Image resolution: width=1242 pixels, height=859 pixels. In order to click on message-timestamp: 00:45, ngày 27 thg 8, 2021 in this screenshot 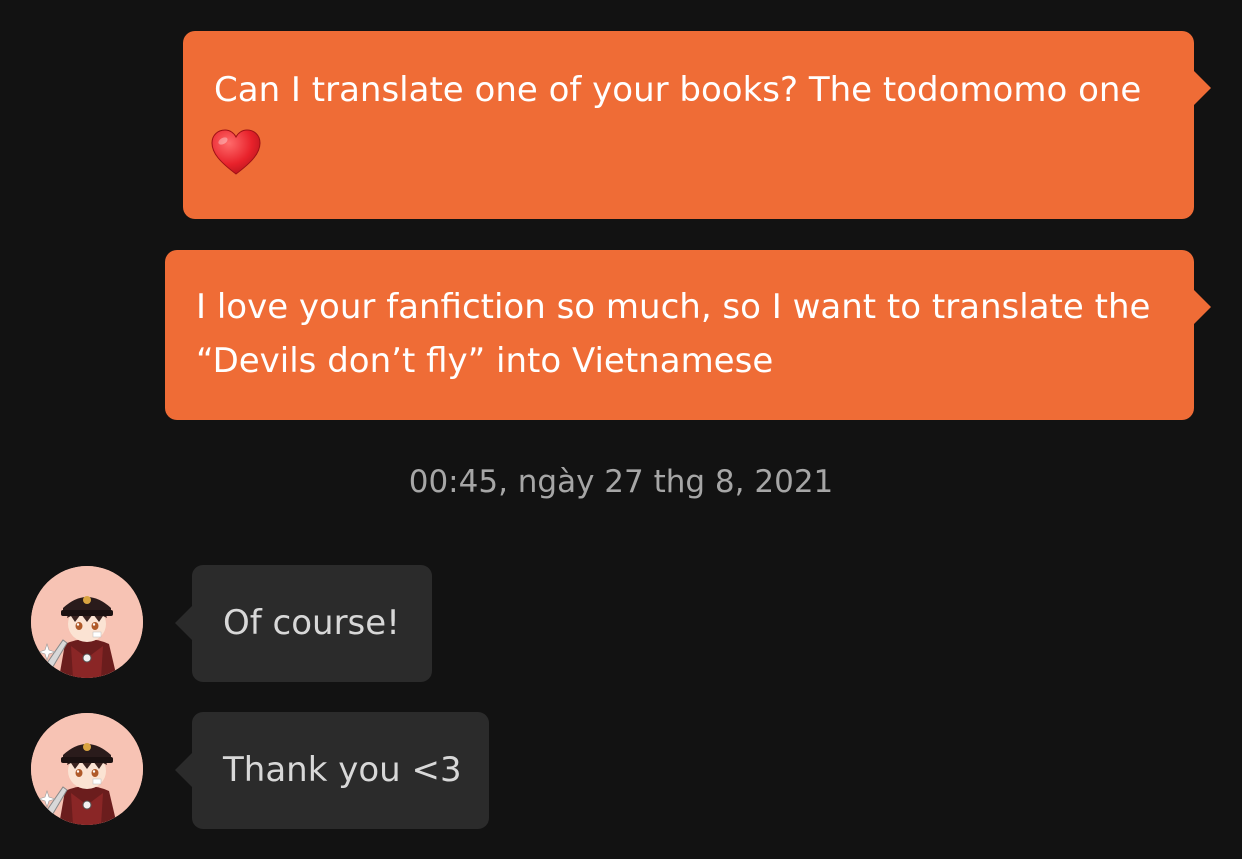, I will do `click(621, 482)`.